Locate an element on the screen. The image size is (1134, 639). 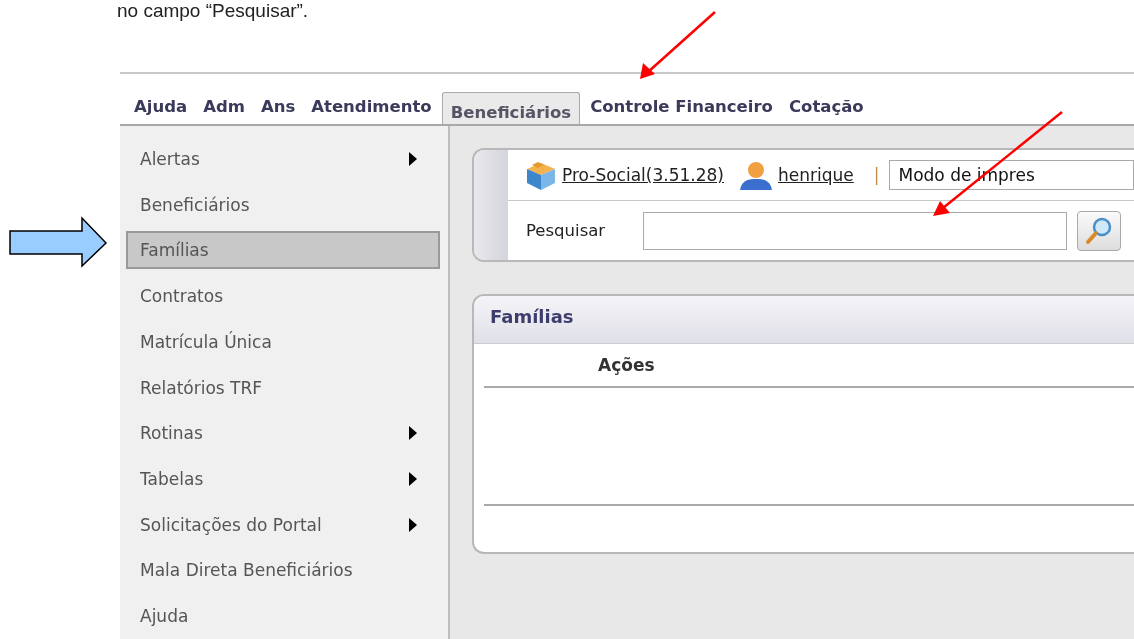
panel-title: Famílias is located at coordinates (804, 320).